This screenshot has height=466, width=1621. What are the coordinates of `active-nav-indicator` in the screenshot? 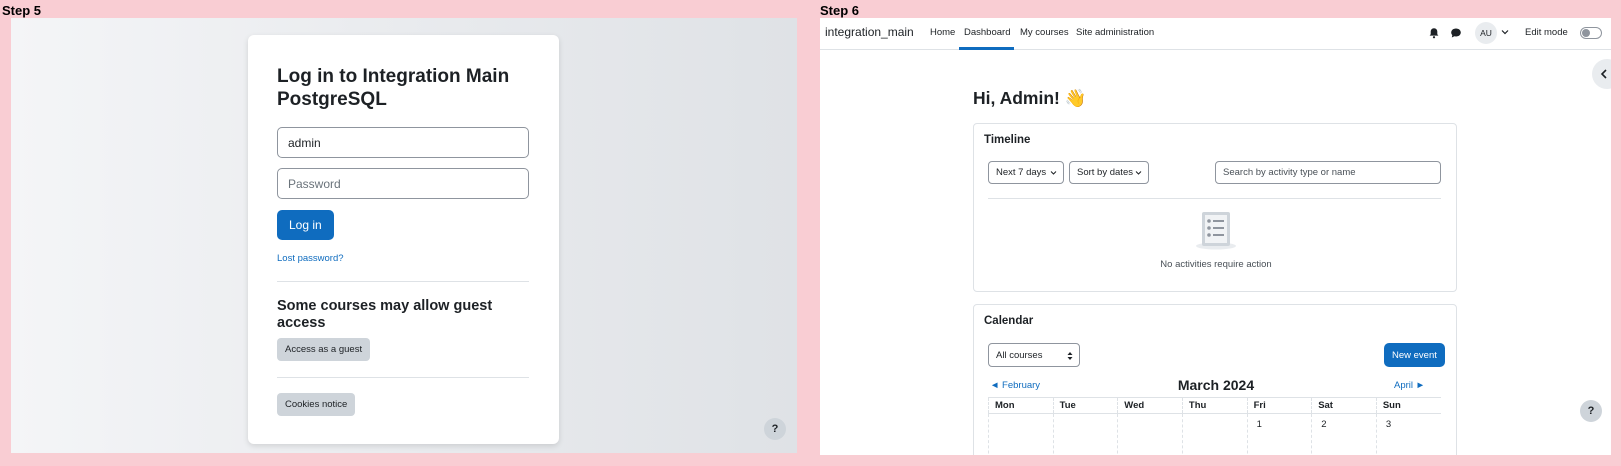 It's located at (986, 48).